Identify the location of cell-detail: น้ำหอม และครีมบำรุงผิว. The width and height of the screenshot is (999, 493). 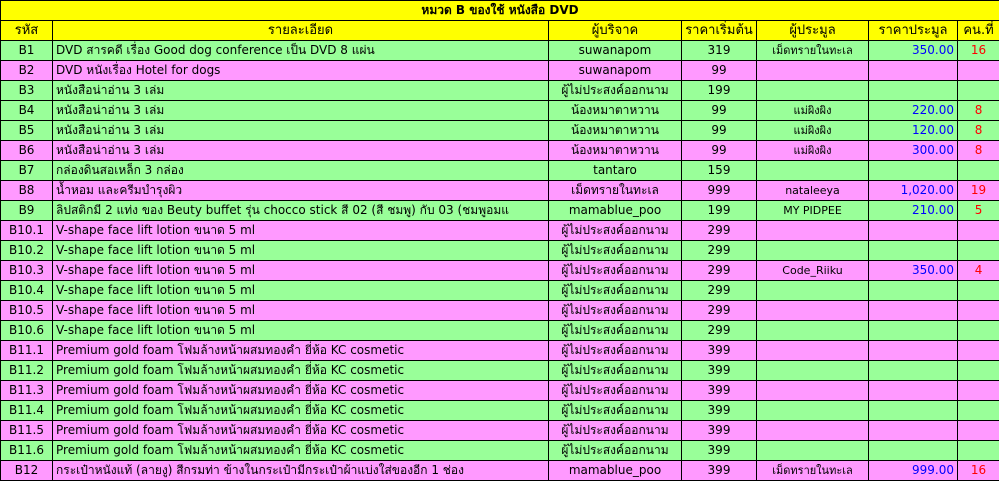
(300, 190).